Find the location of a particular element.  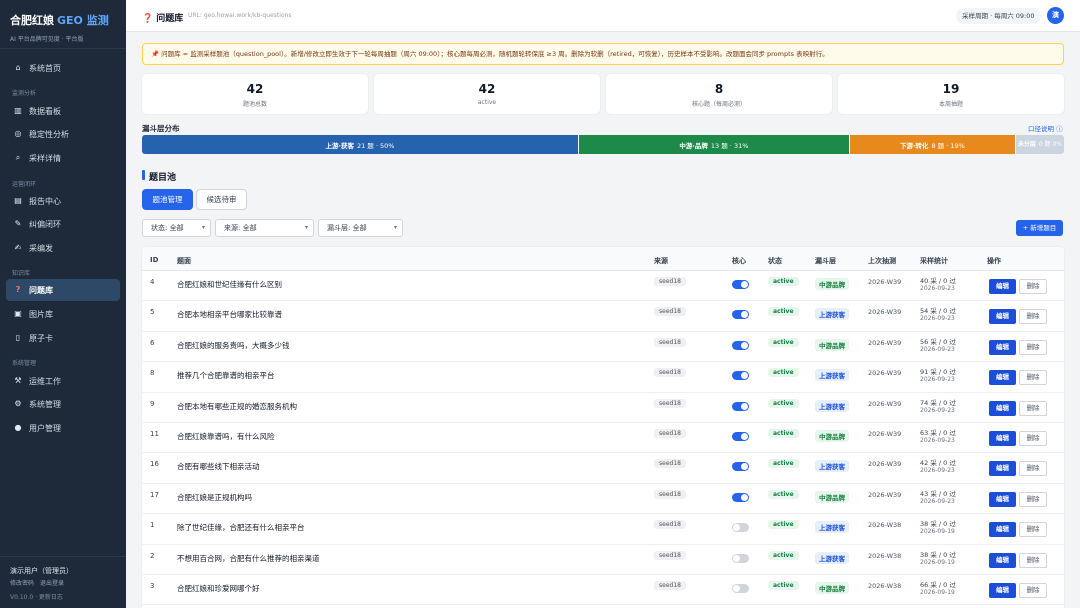

sample-counts: 91 采 / 0 过 is located at coordinates (938, 372).